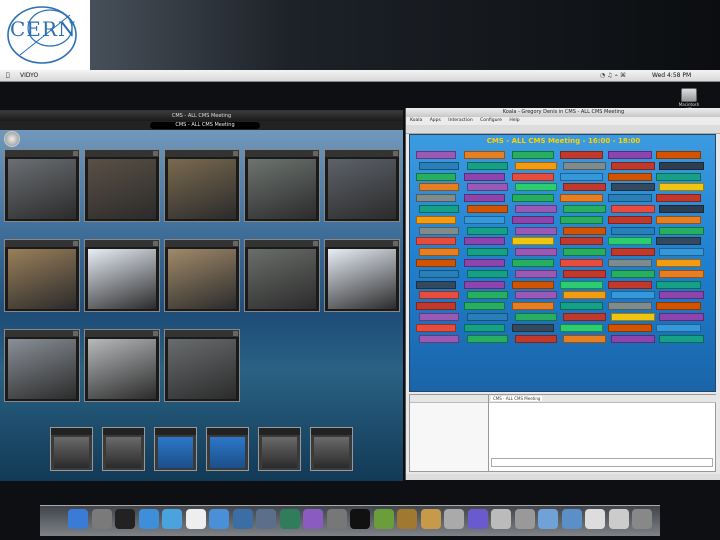 This screenshot has height=540, width=720. What do you see at coordinates (501, 519) in the screenshot?
I see `stack-icon` at bounding box center [501, 519].